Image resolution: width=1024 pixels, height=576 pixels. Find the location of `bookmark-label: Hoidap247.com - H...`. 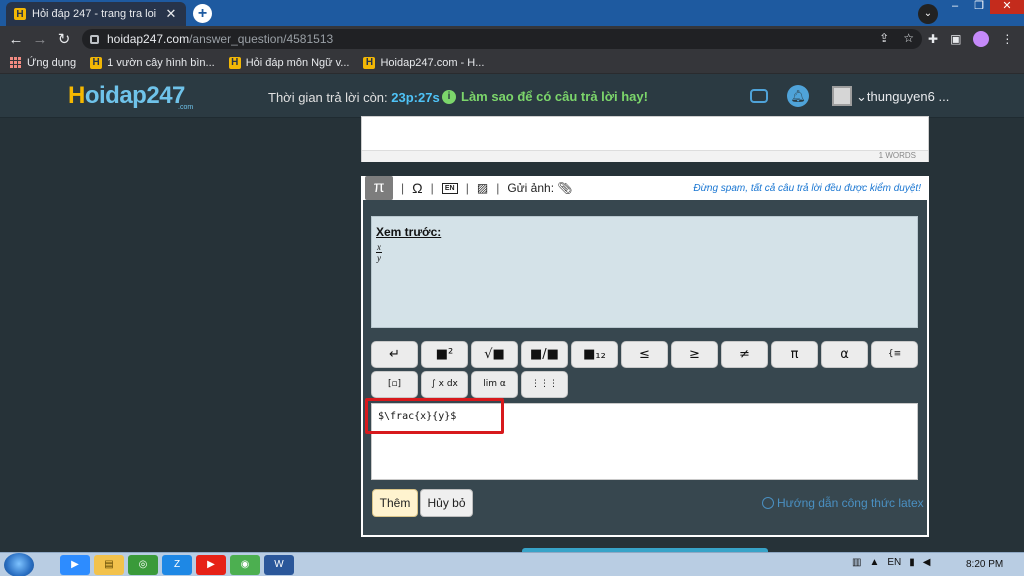

bookmark-label: Hoidap247.com - H... is located at coordinates (432, 62).